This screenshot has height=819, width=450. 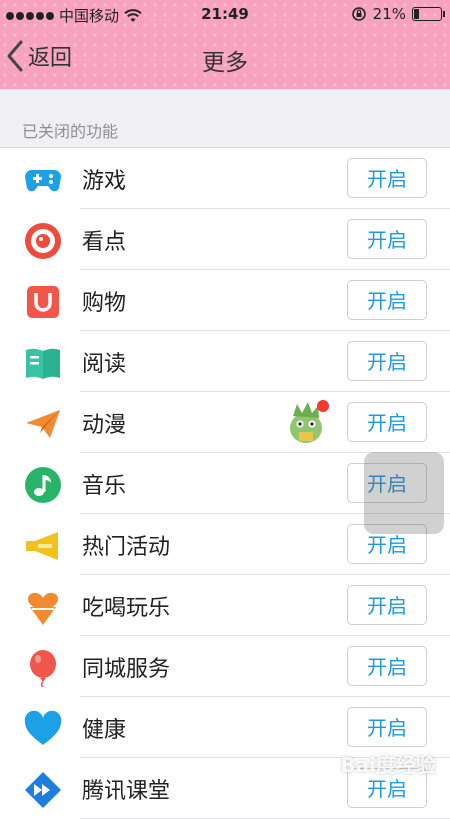 What do you see at coordinates (225, 239) in the screenshot?
I see `list-item-kandian: 看点 开启` at bounding box center [225, 239].